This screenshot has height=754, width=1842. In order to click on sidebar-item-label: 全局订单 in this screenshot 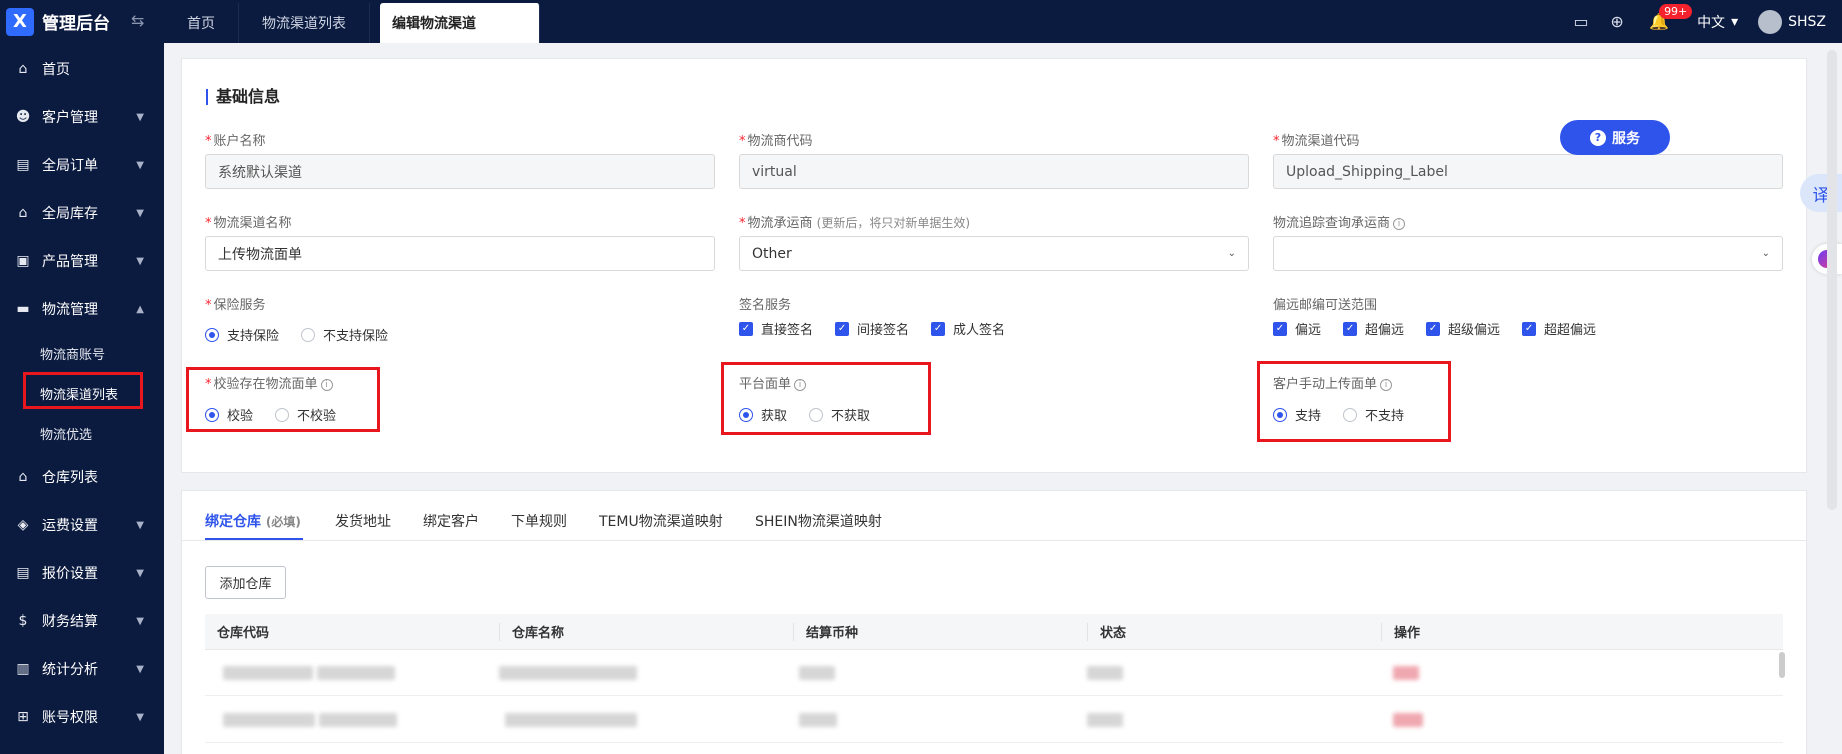, I will do `click(70, 166)`.